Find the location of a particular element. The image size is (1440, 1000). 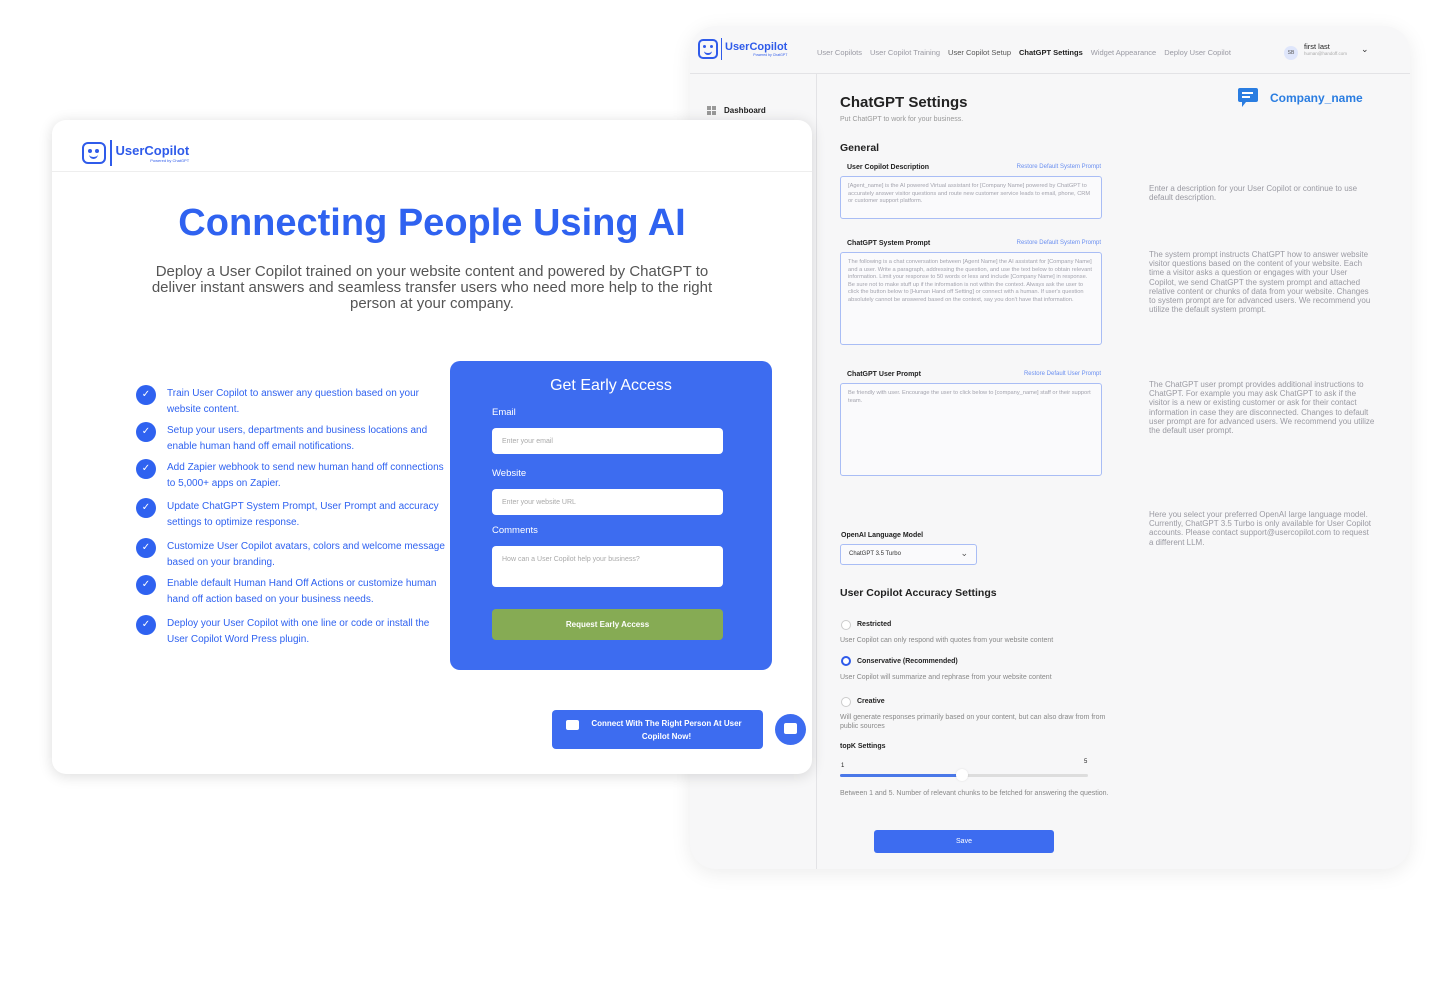

email-label: Email is located at coordinates (504, 412).